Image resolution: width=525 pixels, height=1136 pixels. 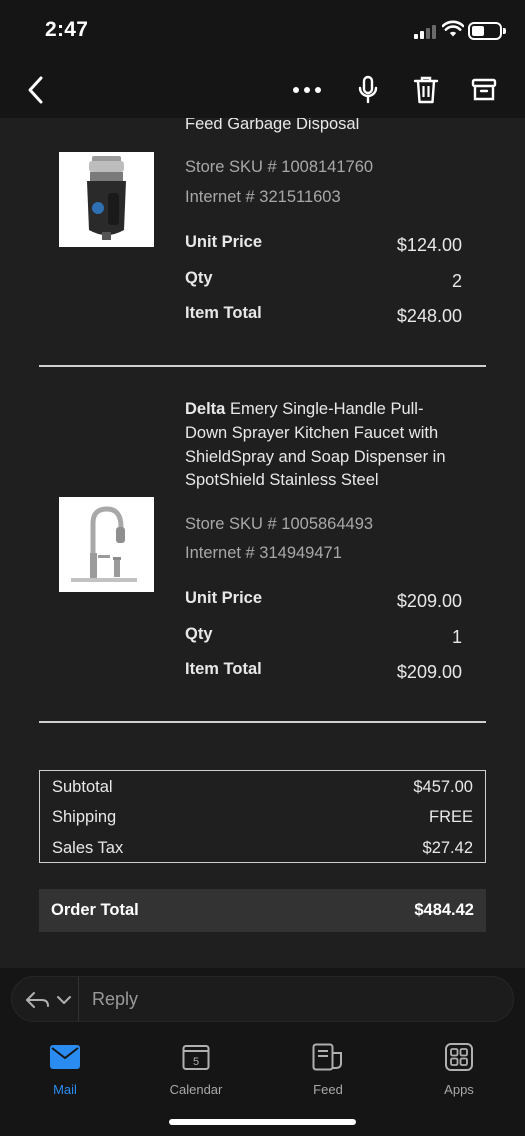 What do you see at coordinates (443, 787) in the screenshot?
I see `subtotal-value: $457.00` at bounding box center [443, 787].